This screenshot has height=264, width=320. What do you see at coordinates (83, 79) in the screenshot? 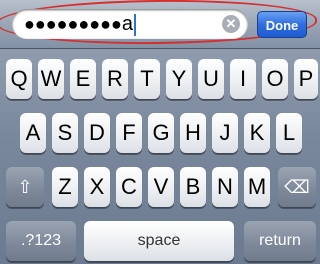
I see `key-e: E` at bounding box center [83, 79].